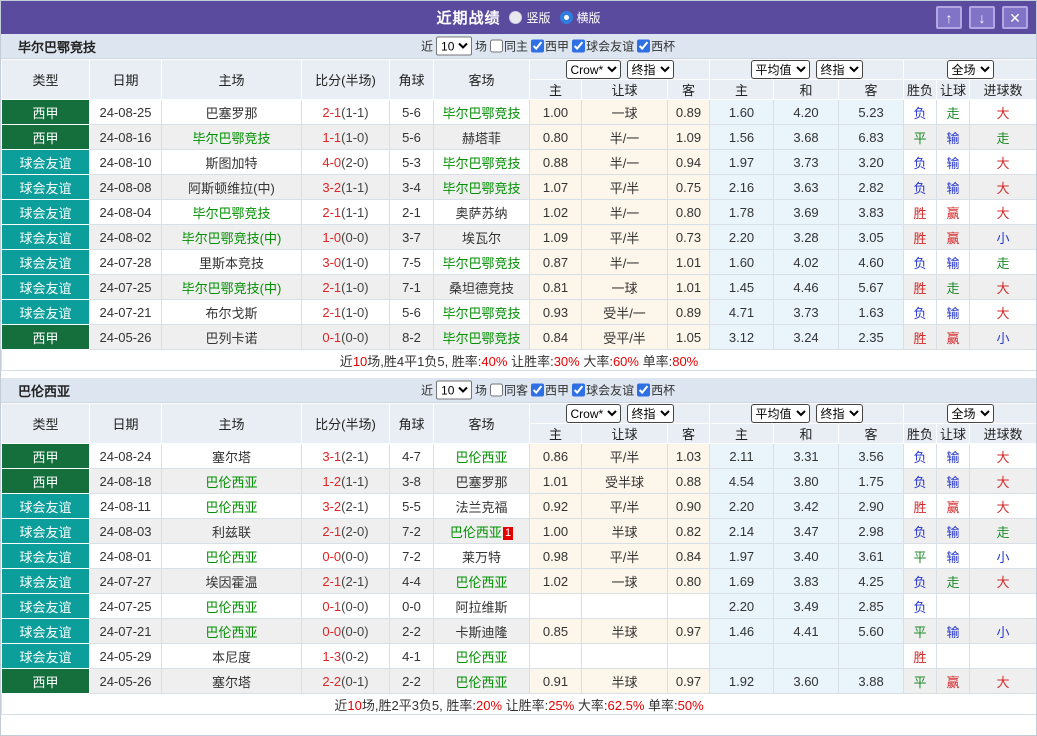  I want to click on avg-home-odds: 1.46, so click(742, 631).